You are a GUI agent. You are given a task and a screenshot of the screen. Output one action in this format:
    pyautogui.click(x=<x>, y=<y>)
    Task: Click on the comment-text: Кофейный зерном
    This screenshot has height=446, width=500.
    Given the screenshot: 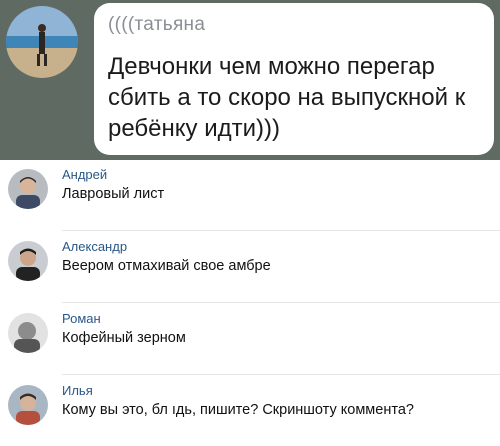 What is the action you would take?
    pyautogui.click(x=124, y=338)
    